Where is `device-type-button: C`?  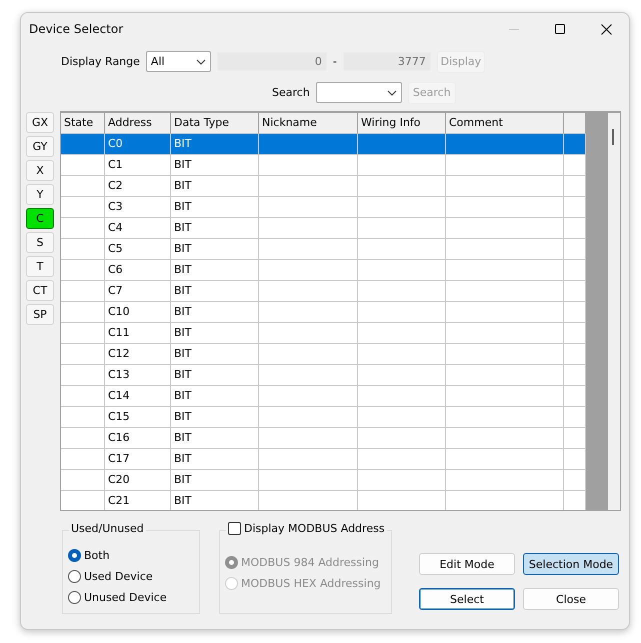
device-type-button: C is located at coordinates (40, 218).